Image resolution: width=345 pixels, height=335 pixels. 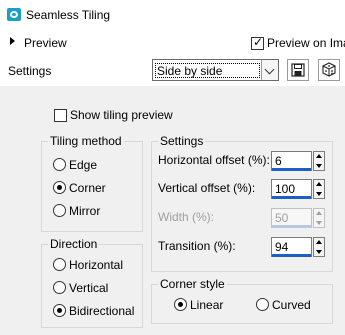 What do you see at coordinates (121, 115) in the screenshot?
I see `show-tiling-preview-label: Show tiling preview` at bounding box center [121, 115].